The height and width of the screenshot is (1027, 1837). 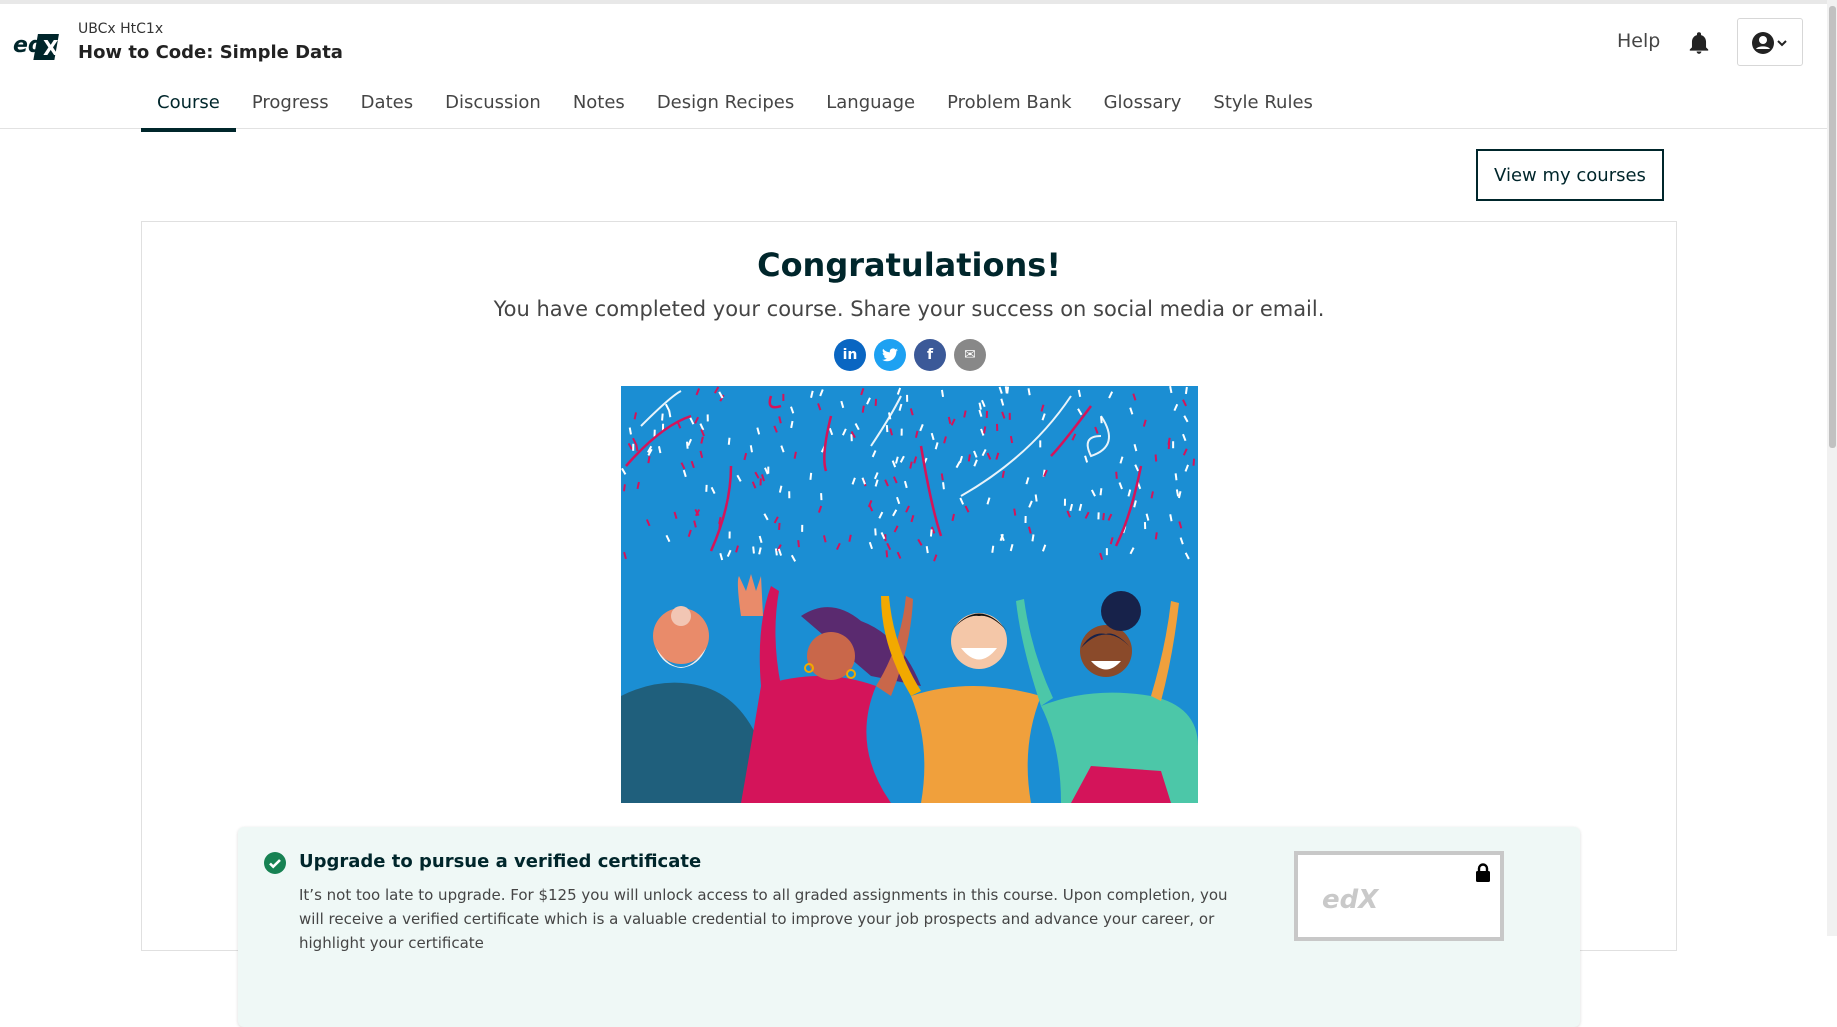 What do you see at coordinates (1638, 41) in the screenshot?
I see `help-link: Help` at bounding box center [1638, 41].